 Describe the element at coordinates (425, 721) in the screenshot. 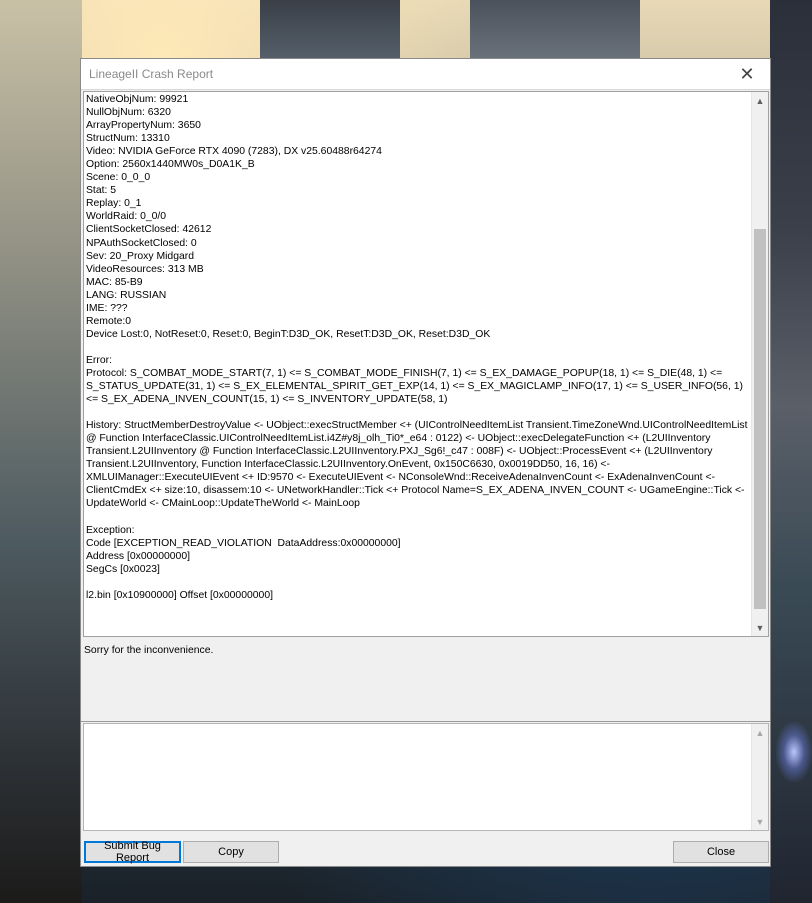

I see `divider` at that location.